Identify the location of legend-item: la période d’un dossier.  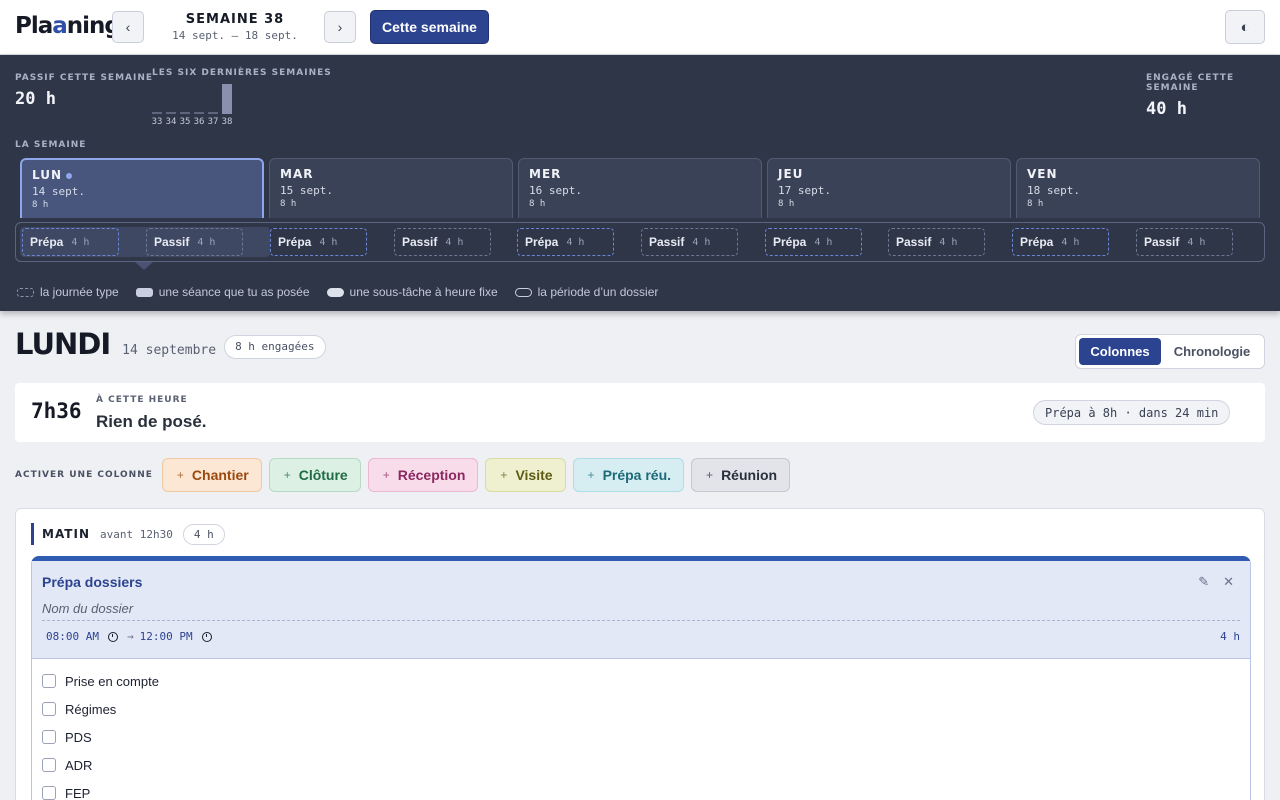
(586, 292).